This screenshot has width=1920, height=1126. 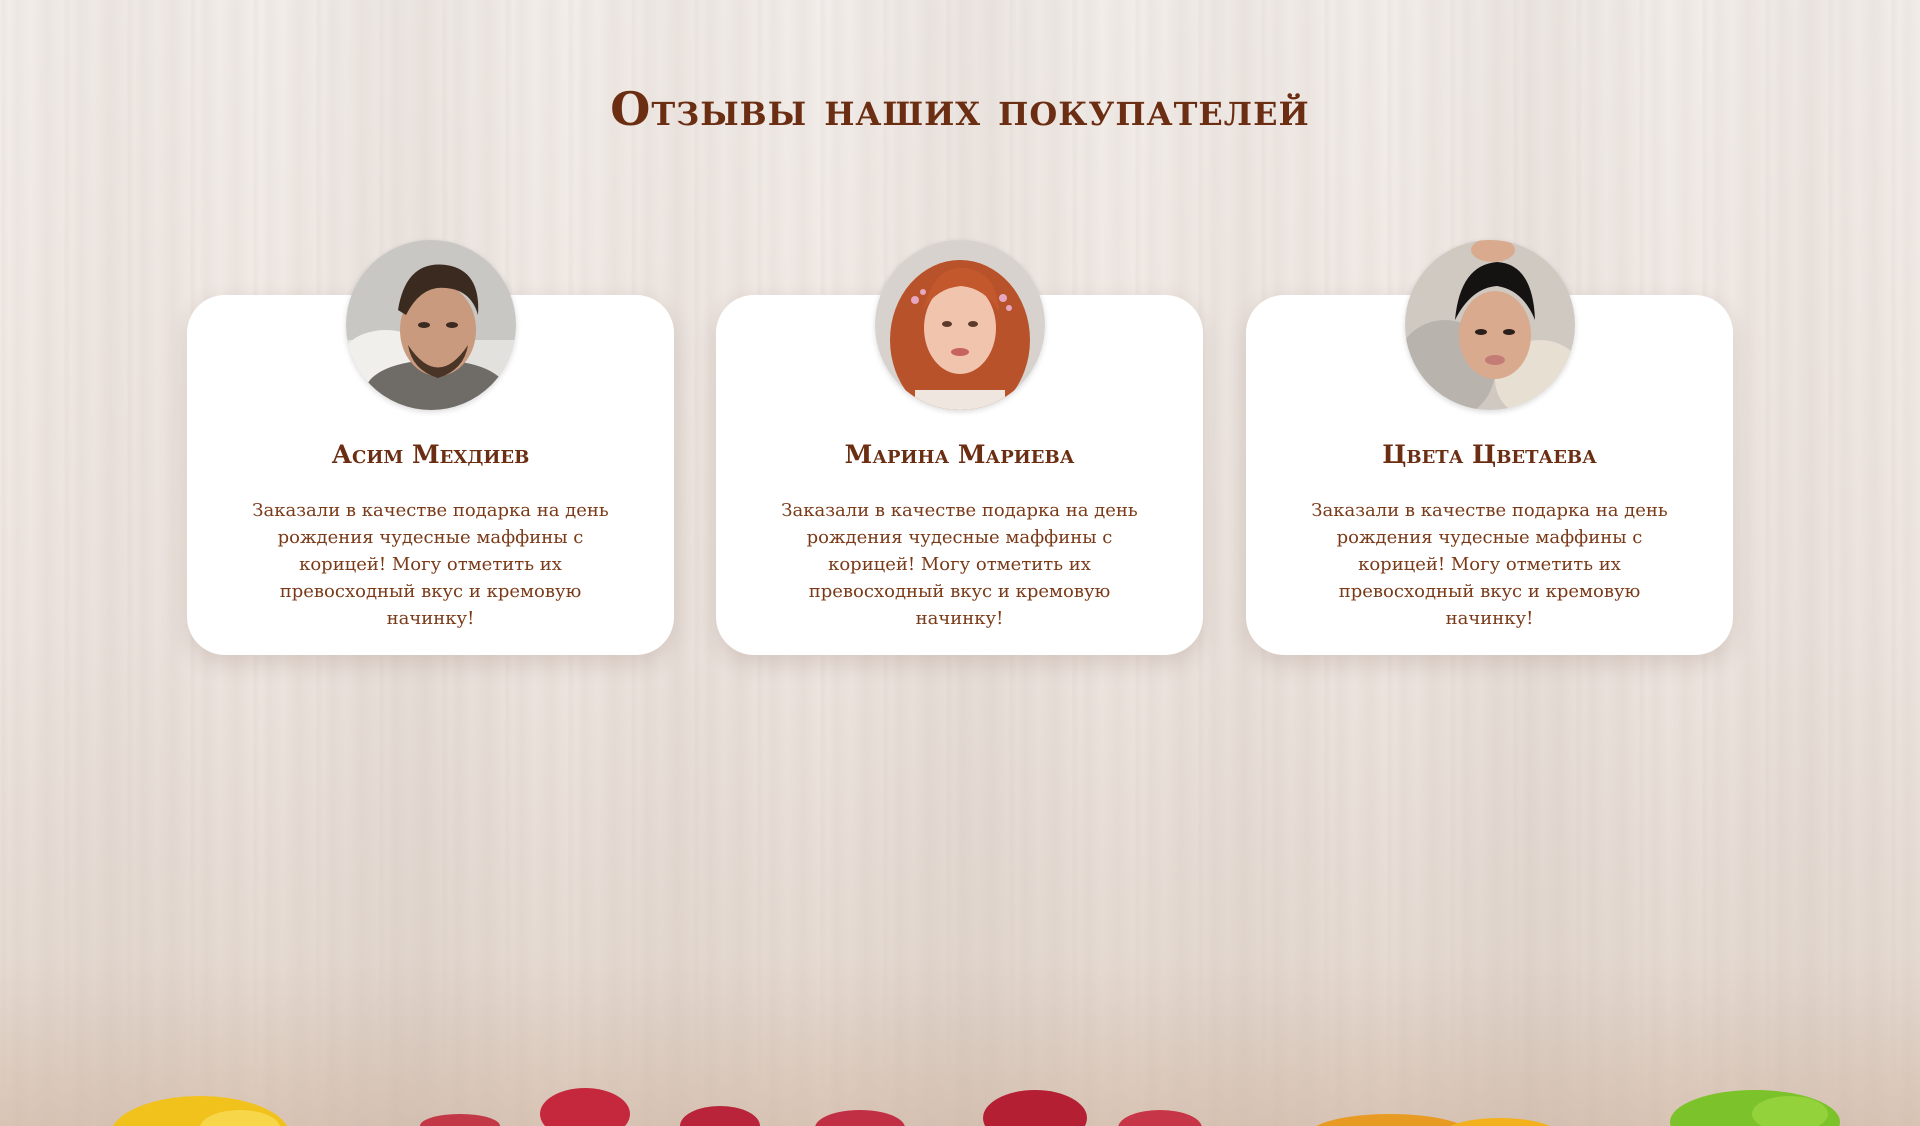 What do you see at coordinates (959, 454) in the screenshot?
I see `reviewer-name: Марина Мариева` at bounding box center [959, 454].